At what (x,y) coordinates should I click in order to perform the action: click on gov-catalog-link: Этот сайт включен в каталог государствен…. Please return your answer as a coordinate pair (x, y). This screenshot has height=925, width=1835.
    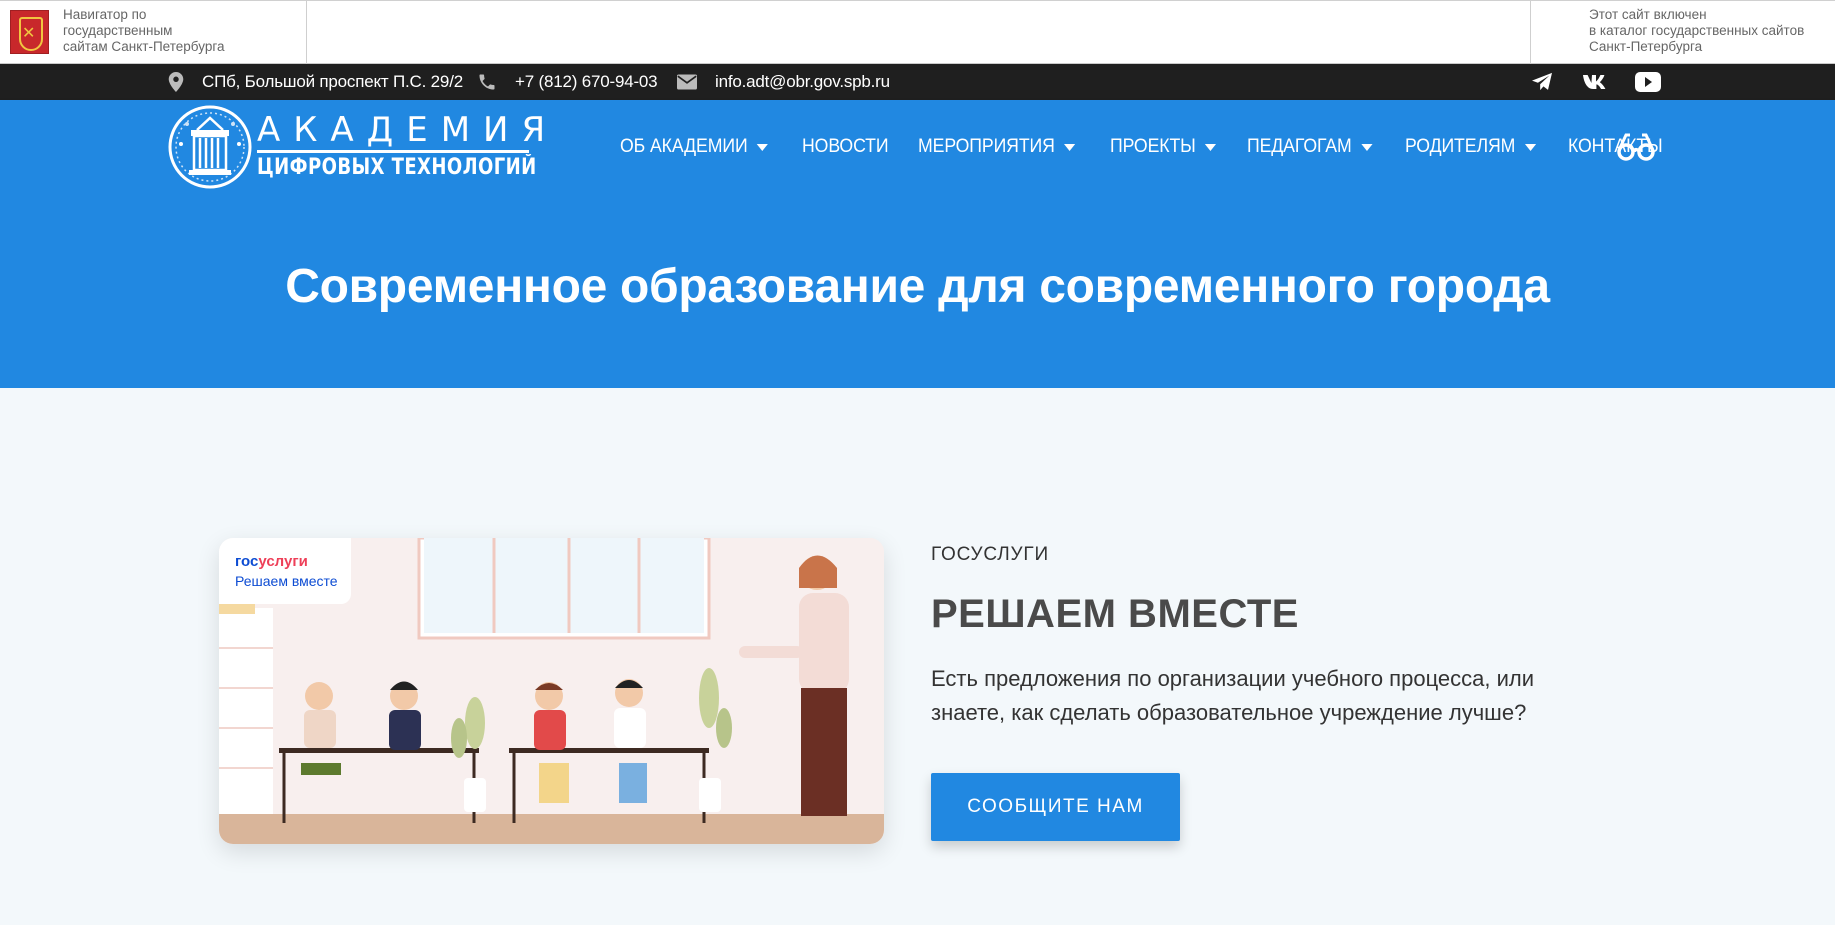
    Looking at the image, I should click on (1682, 32).